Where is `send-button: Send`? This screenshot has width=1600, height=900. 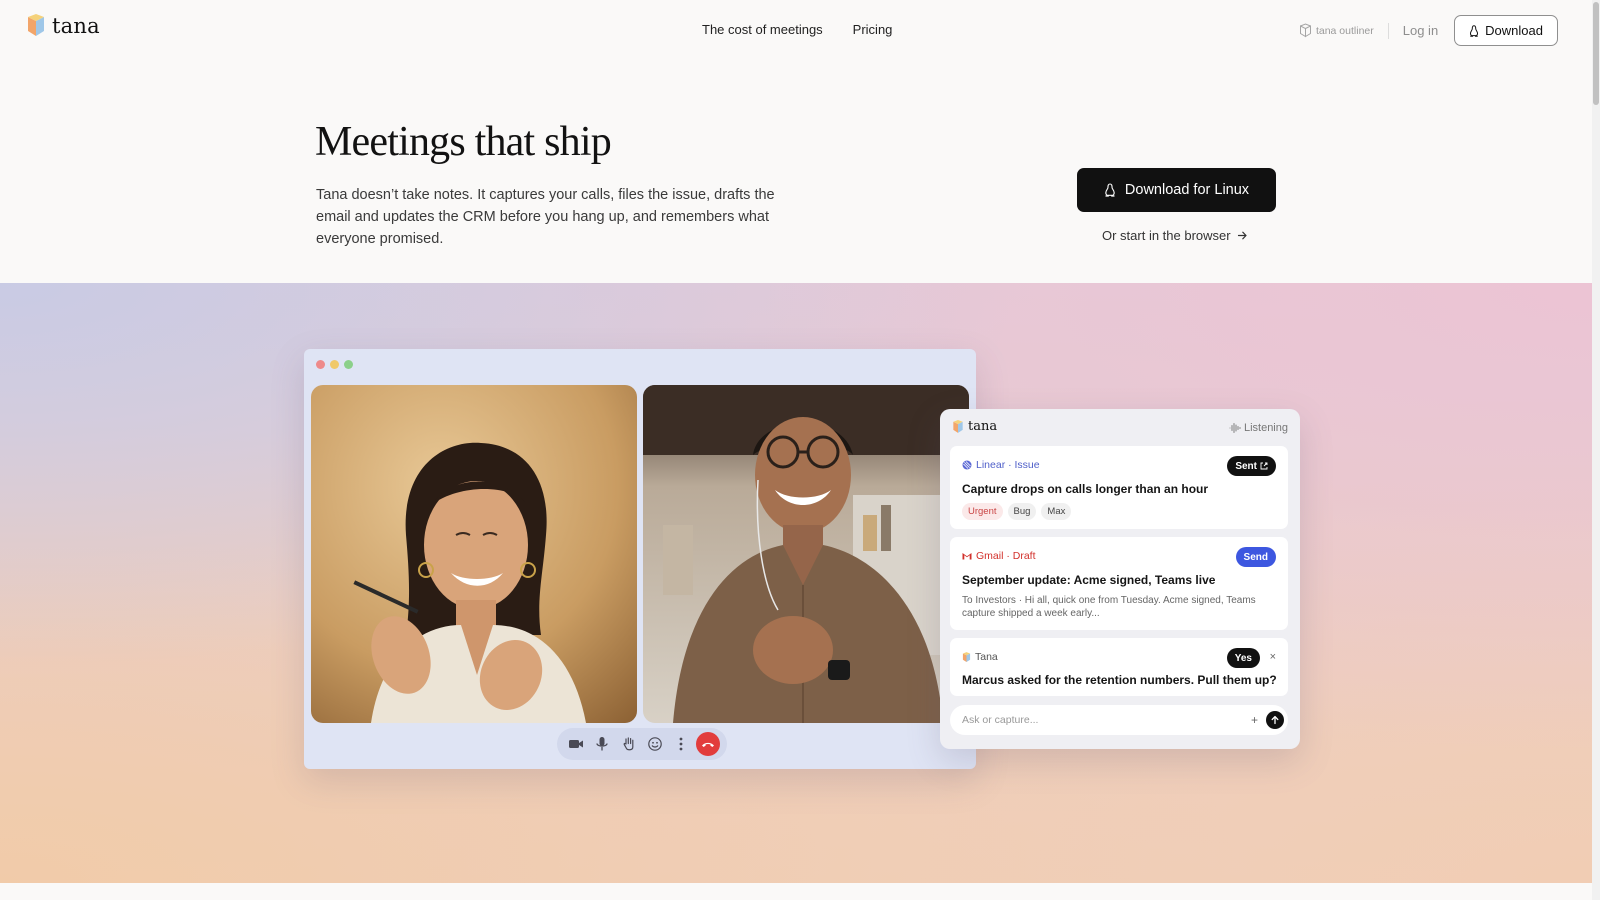 send-button: Send is located at coordinates (1255, 557).